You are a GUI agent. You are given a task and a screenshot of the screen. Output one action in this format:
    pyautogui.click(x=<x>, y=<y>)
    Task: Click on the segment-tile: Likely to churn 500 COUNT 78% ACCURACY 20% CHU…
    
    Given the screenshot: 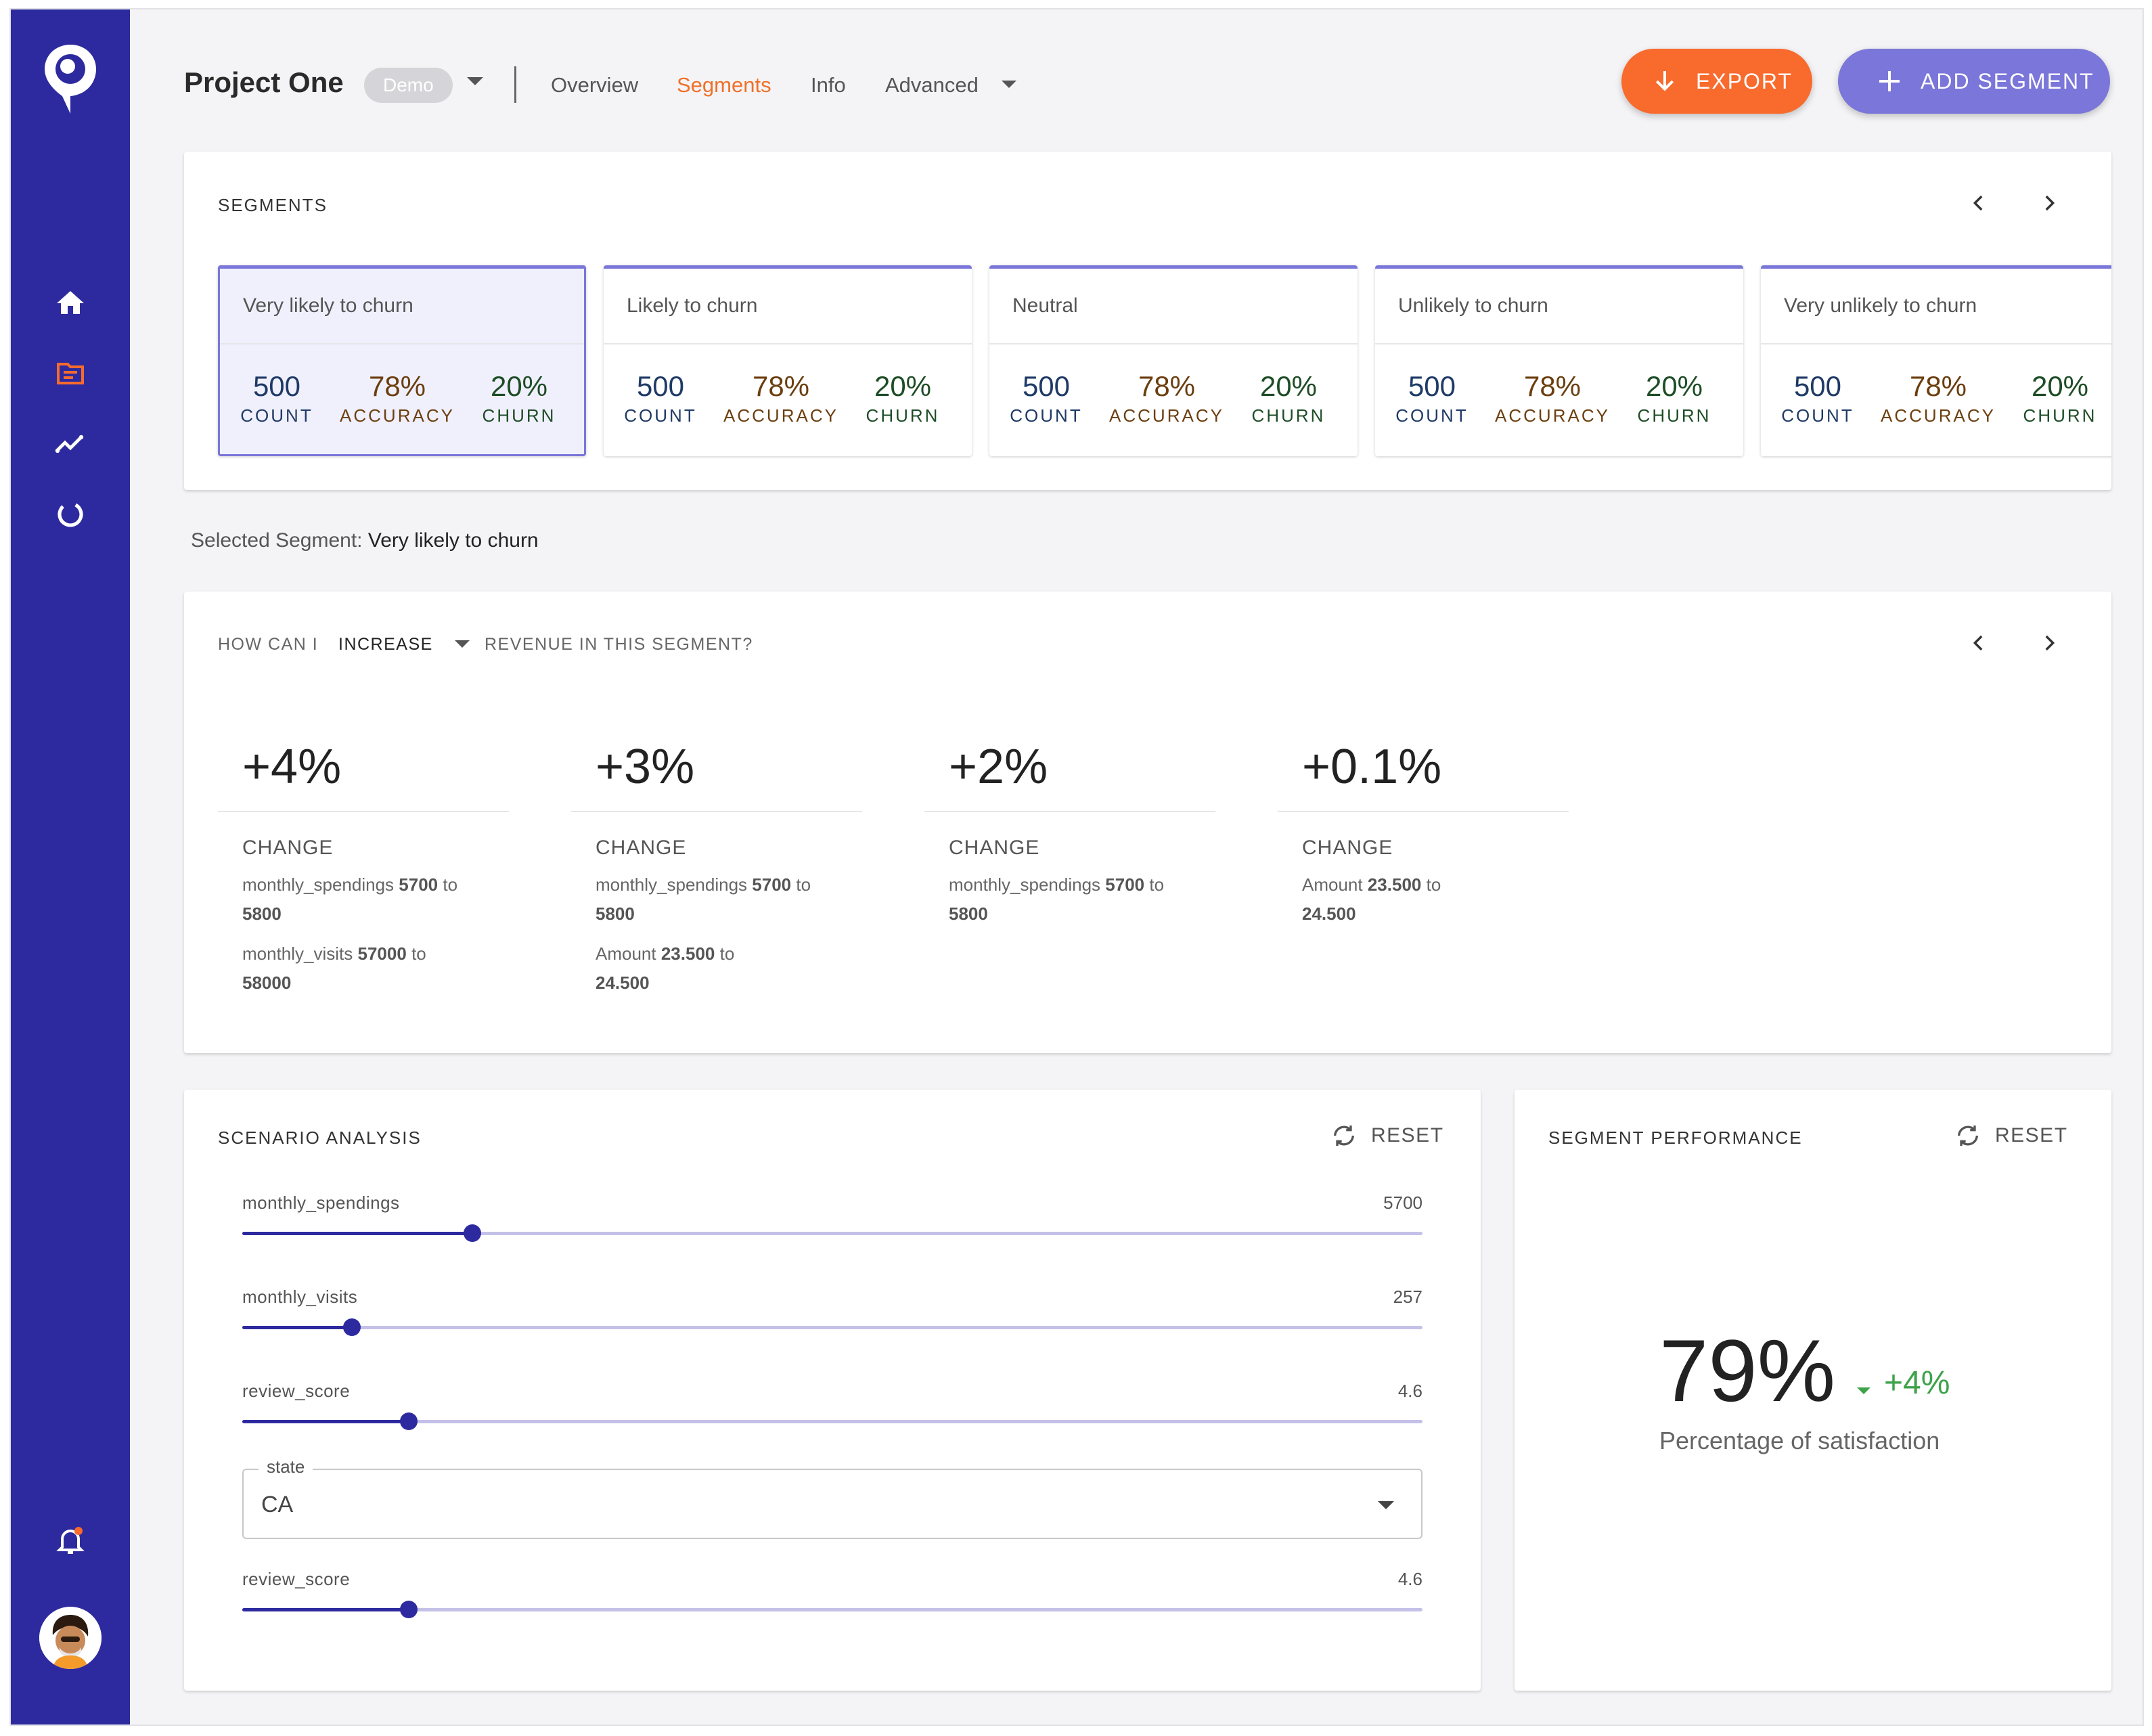 What is the action you would take?
    pyautogui.click(x=788, y=360)
    